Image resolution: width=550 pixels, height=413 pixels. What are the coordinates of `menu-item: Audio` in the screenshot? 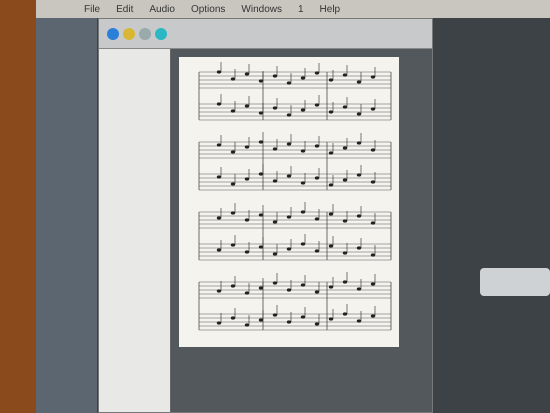 It's located at (162, 9).